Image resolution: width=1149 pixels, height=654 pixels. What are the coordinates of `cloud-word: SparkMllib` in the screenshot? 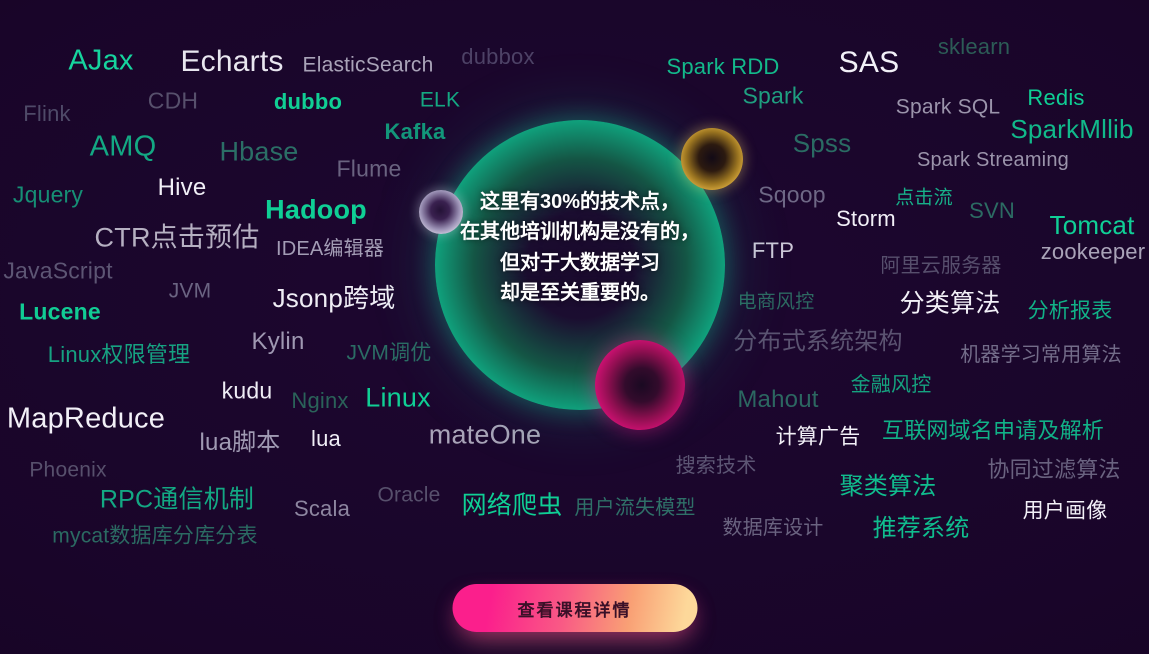 It's located at (1071, 129).